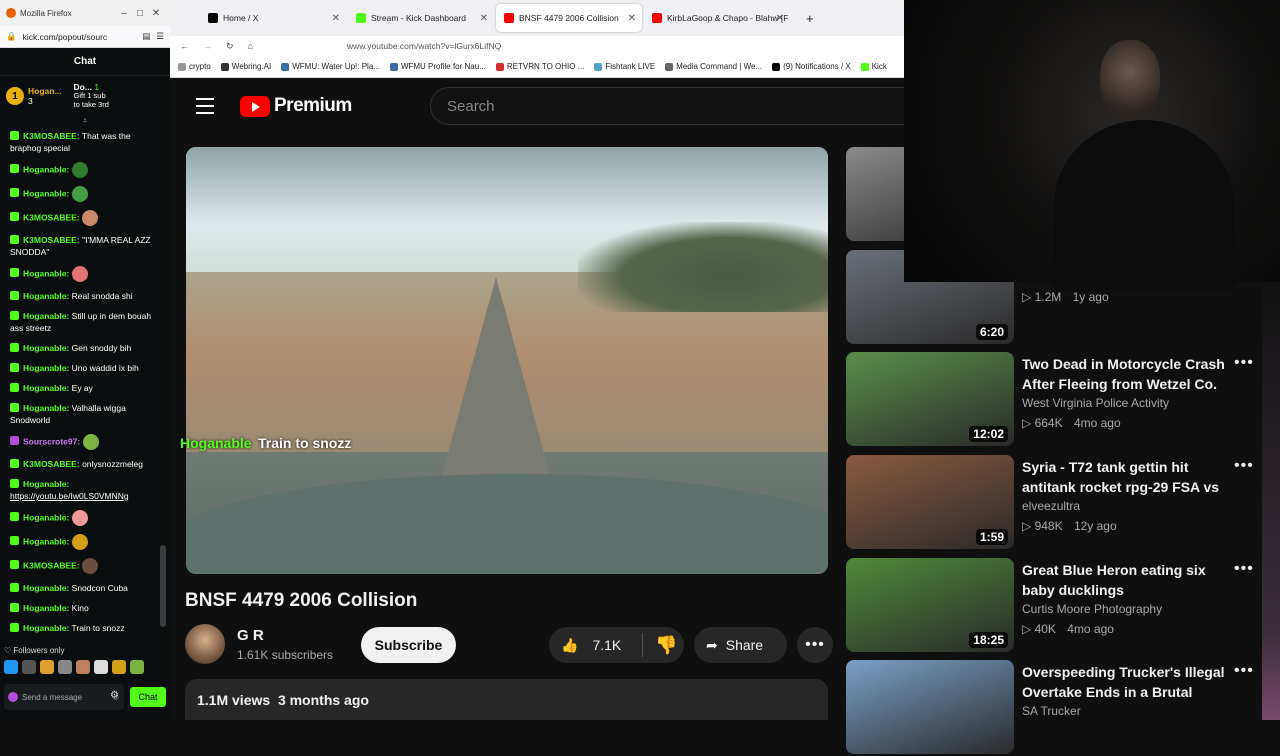  Describe the element at coordinates (811, 66) in the screenshot. I see `bookmark-item: (9) Notifications / X` at that location.